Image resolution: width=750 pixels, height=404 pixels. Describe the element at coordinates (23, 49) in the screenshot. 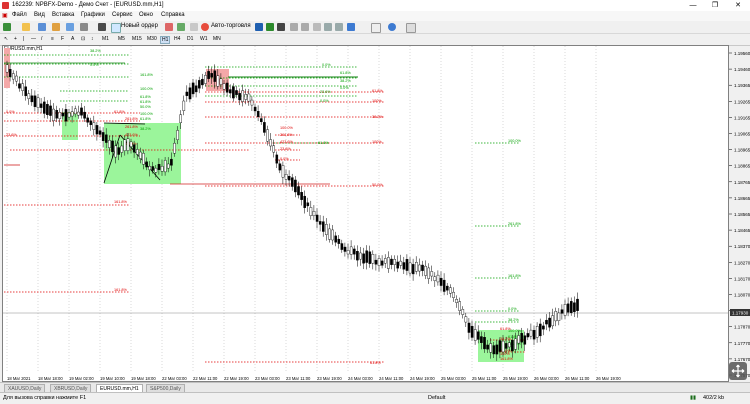

I see `chart-symbol-label: EURUSD.mm,H1` at that location.